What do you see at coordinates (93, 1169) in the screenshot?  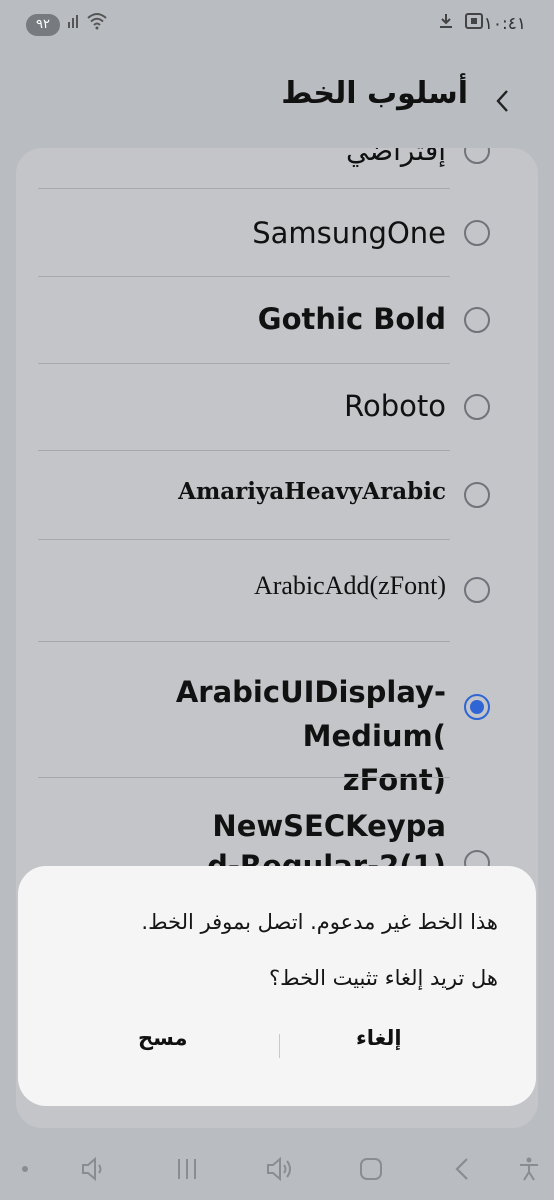 I see `volume-down-icon` at bounding box center [93, 1169].